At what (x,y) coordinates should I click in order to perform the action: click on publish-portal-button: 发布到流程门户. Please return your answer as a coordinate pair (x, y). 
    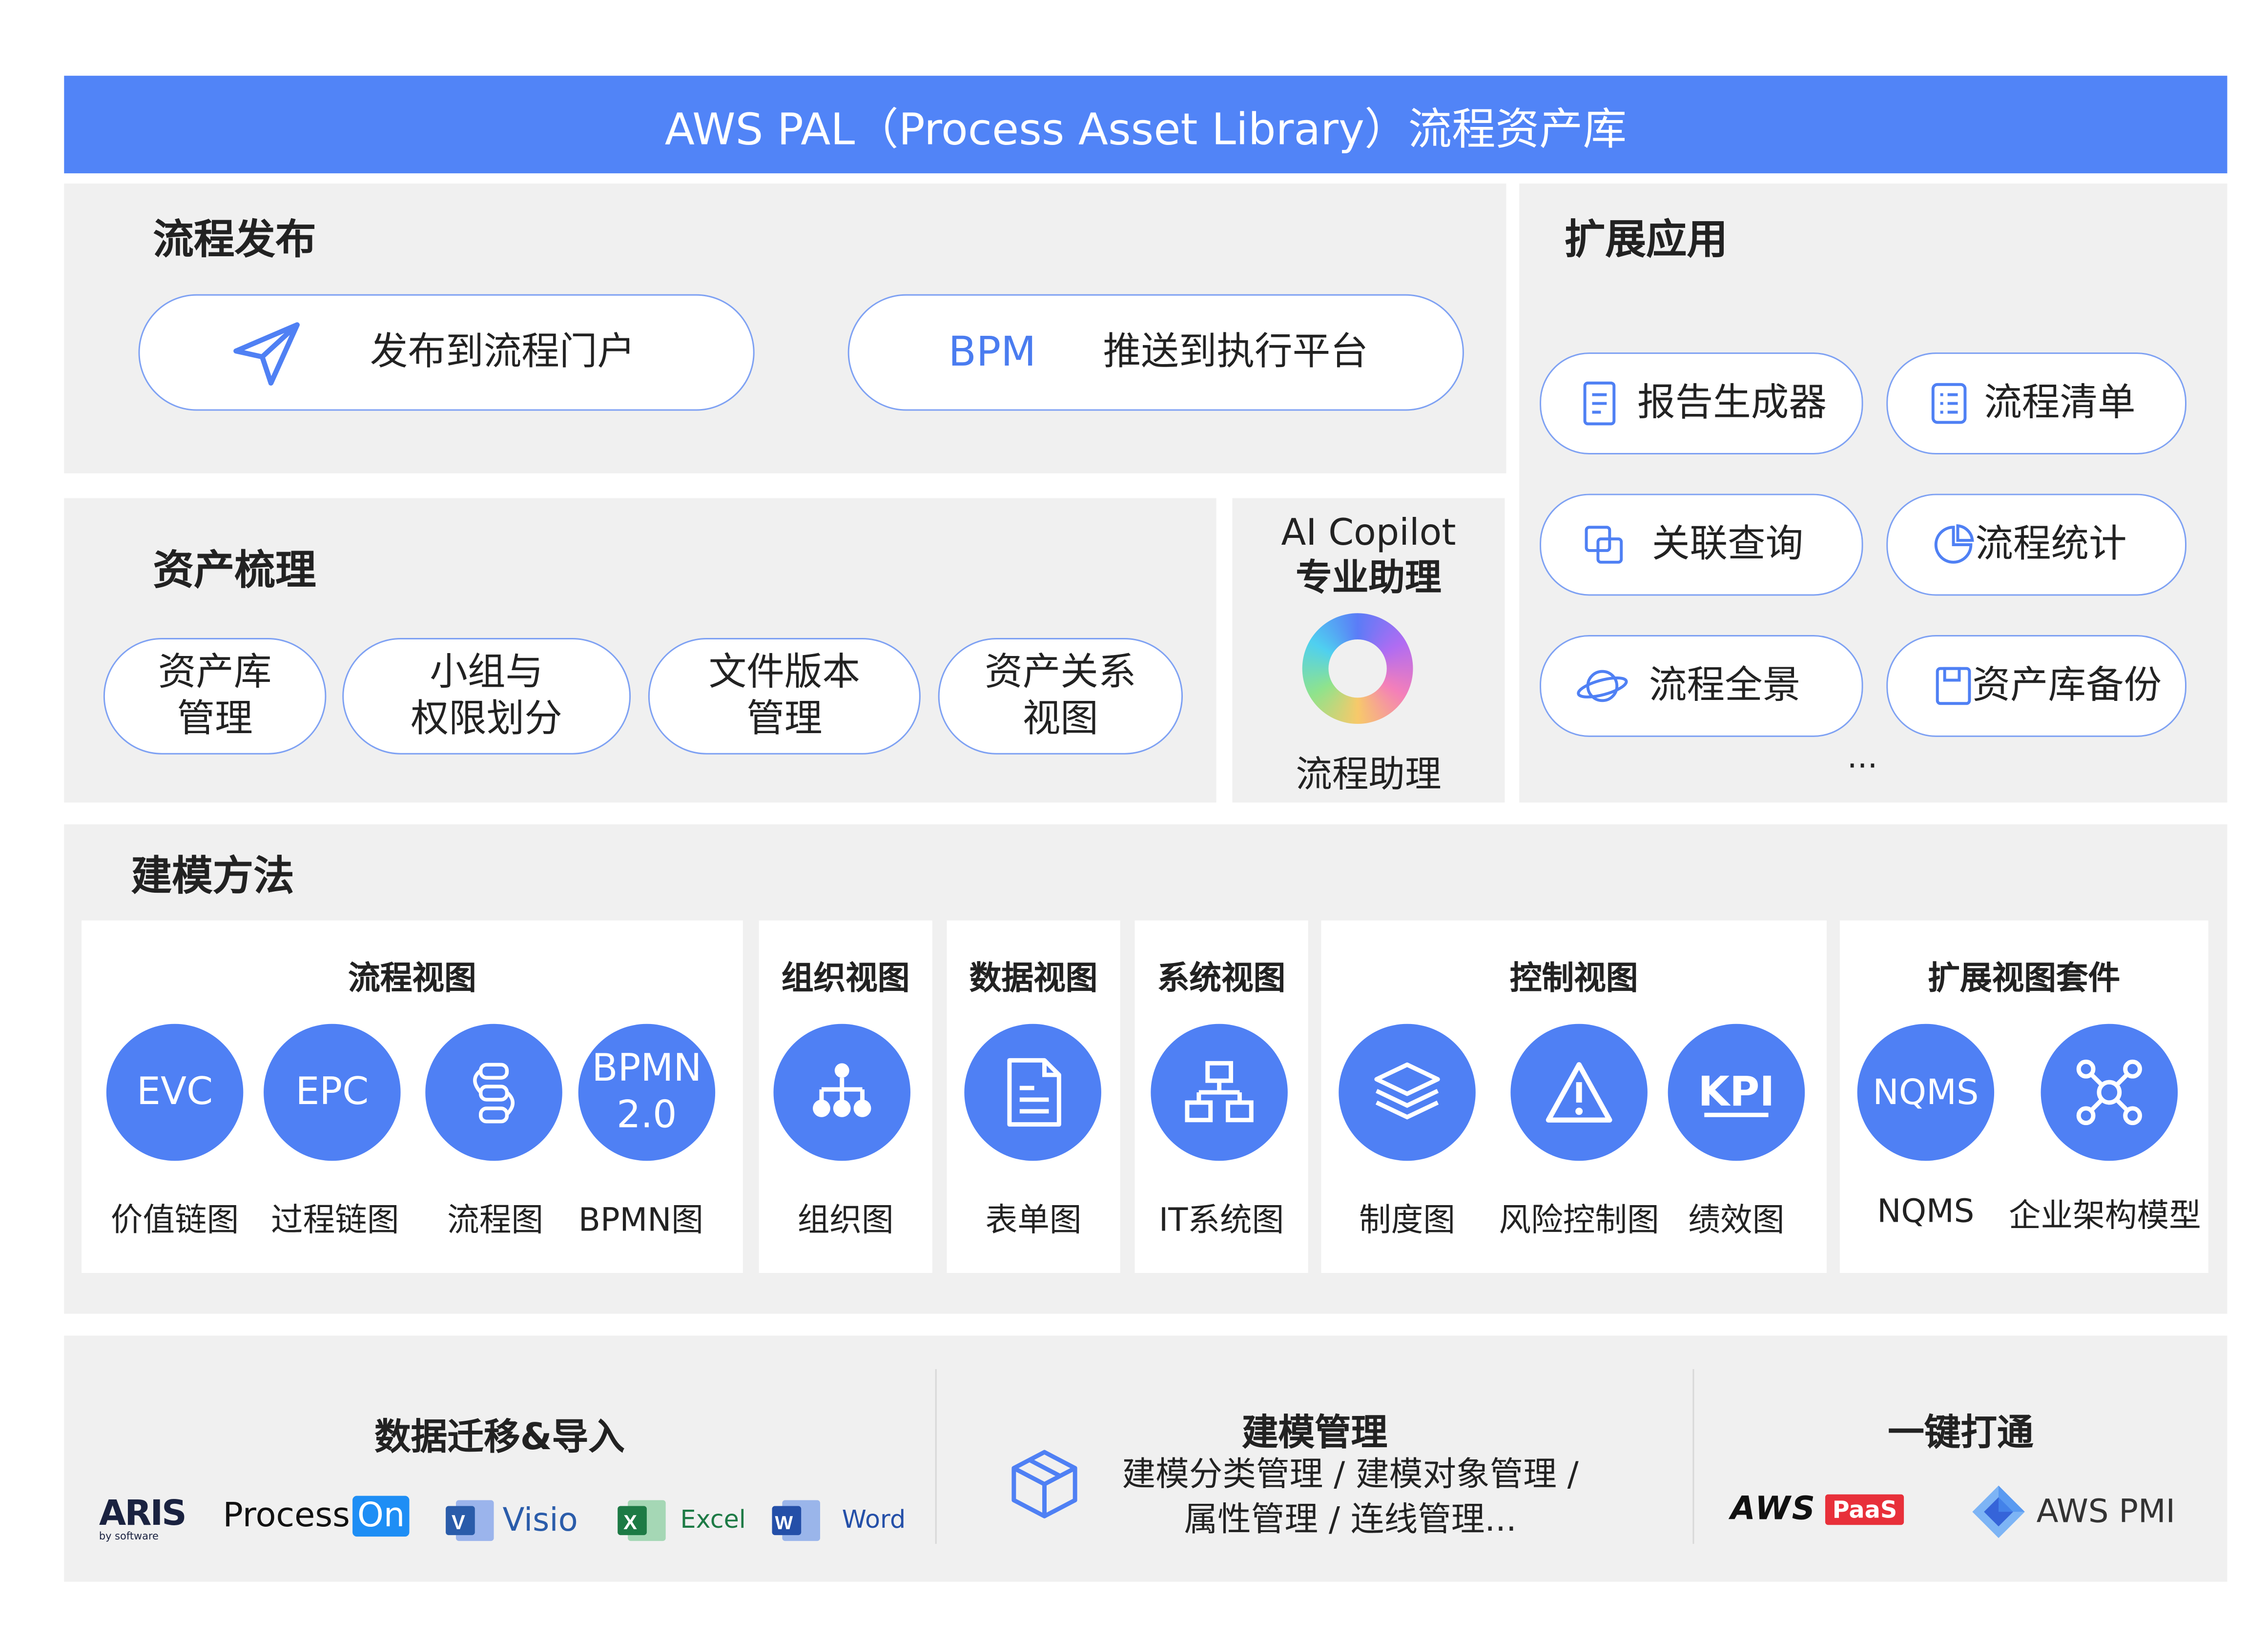
    Looking at the image, I should click on (447, 352).